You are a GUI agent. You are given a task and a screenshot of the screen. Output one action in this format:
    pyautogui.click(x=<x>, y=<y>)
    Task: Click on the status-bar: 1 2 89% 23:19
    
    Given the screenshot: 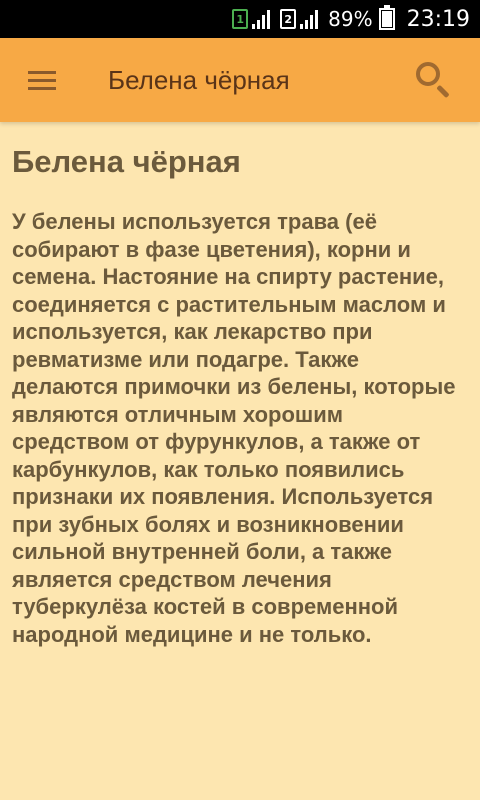 What is the action you would take?
    pyautogui.click(x=240, y=19)
    